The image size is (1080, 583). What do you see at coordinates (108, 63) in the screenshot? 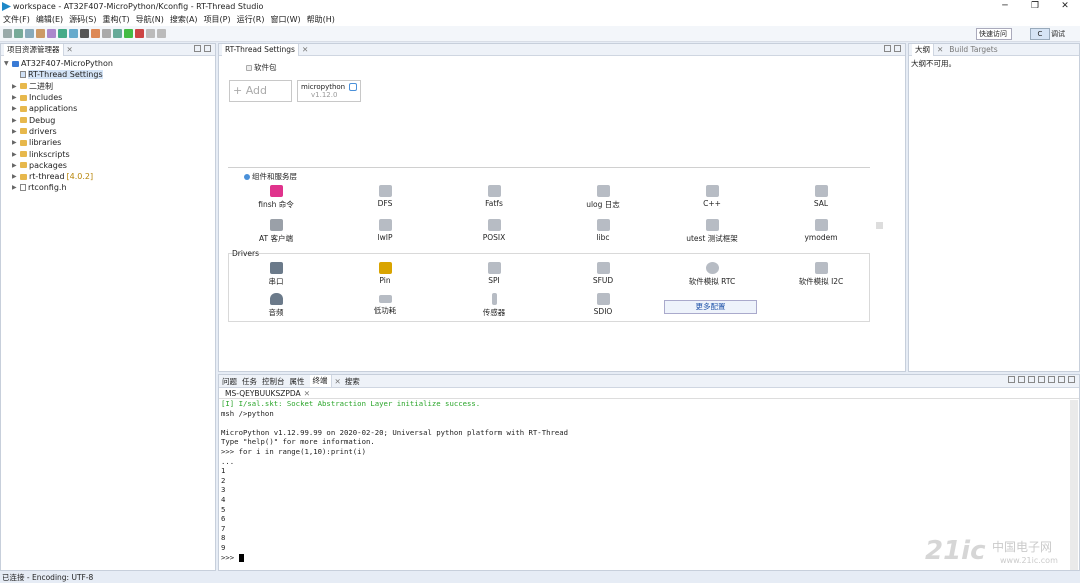
I see `tree-root: ▼ AT32F407-MicroPython` at bounding box center [108, 63].